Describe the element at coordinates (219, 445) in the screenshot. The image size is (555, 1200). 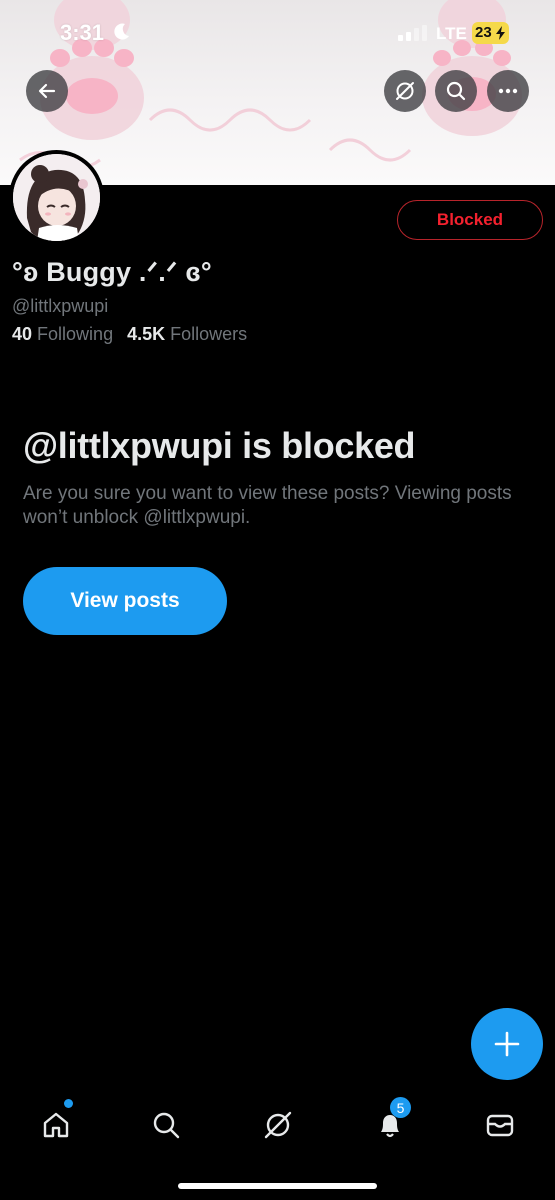
I see `blocked-title: @littlxpwupi is blocked` at that location.